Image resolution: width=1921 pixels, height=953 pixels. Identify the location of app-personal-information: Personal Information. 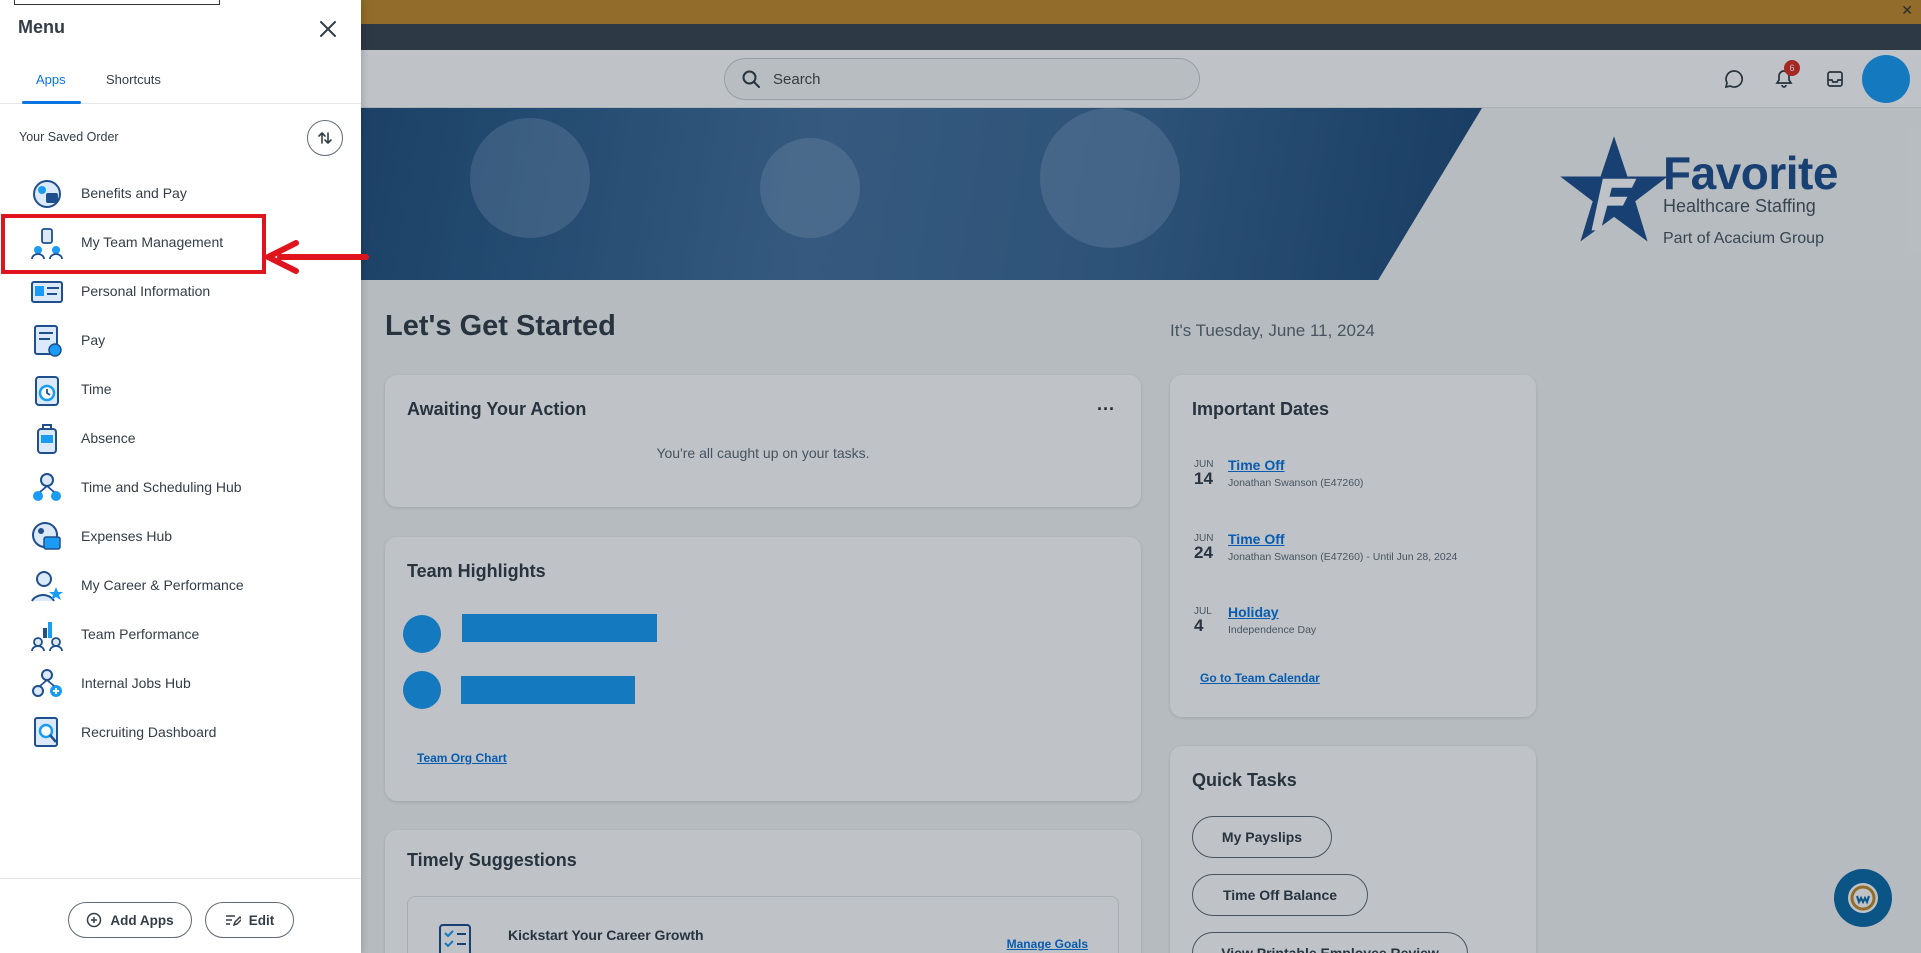
(180, 291).